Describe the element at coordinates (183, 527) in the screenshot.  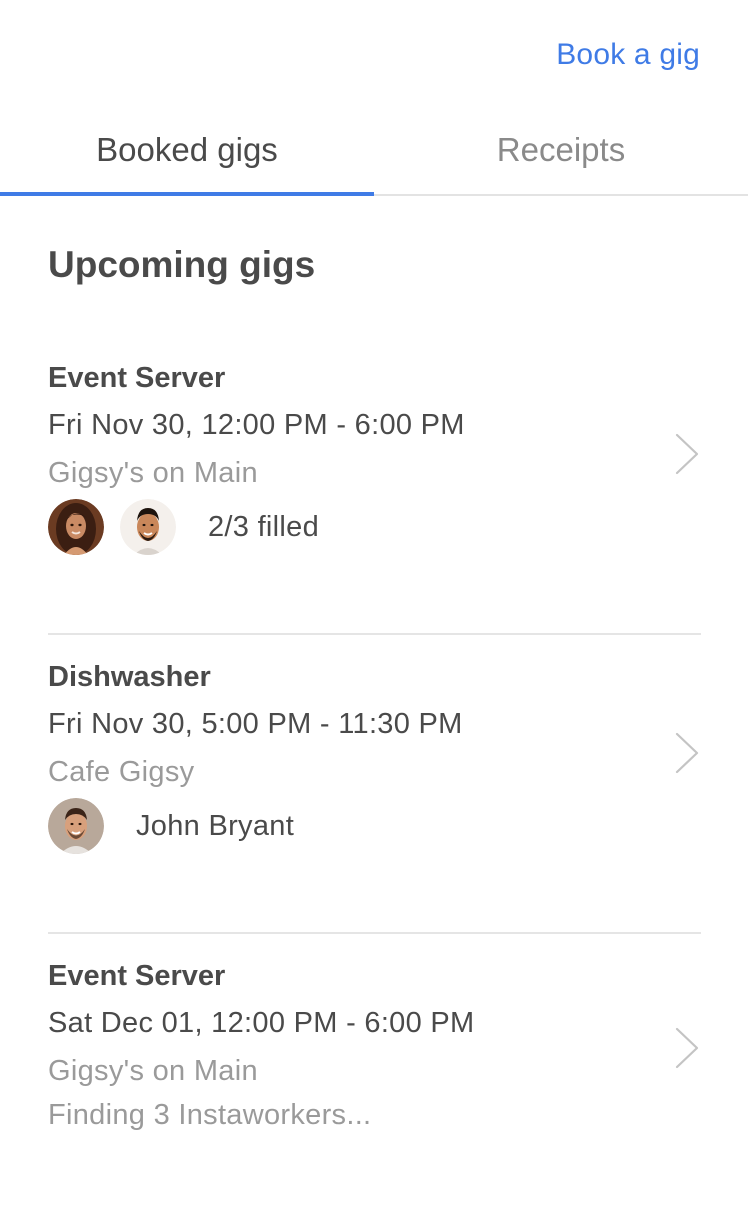
I see `worker-row: 2/3 filled` at that location.